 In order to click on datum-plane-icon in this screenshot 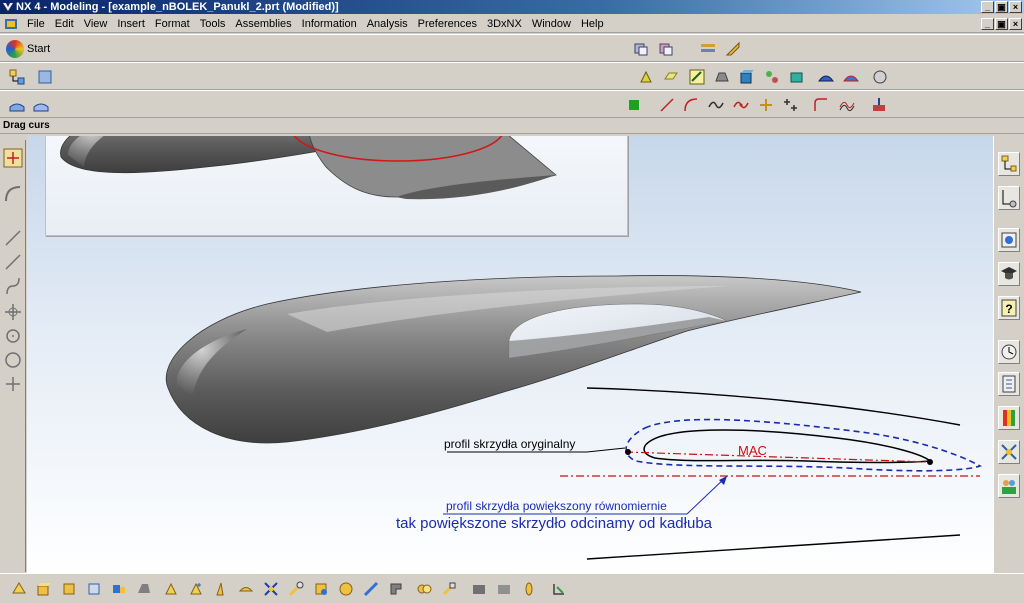, I will do `click(671, 77)`.